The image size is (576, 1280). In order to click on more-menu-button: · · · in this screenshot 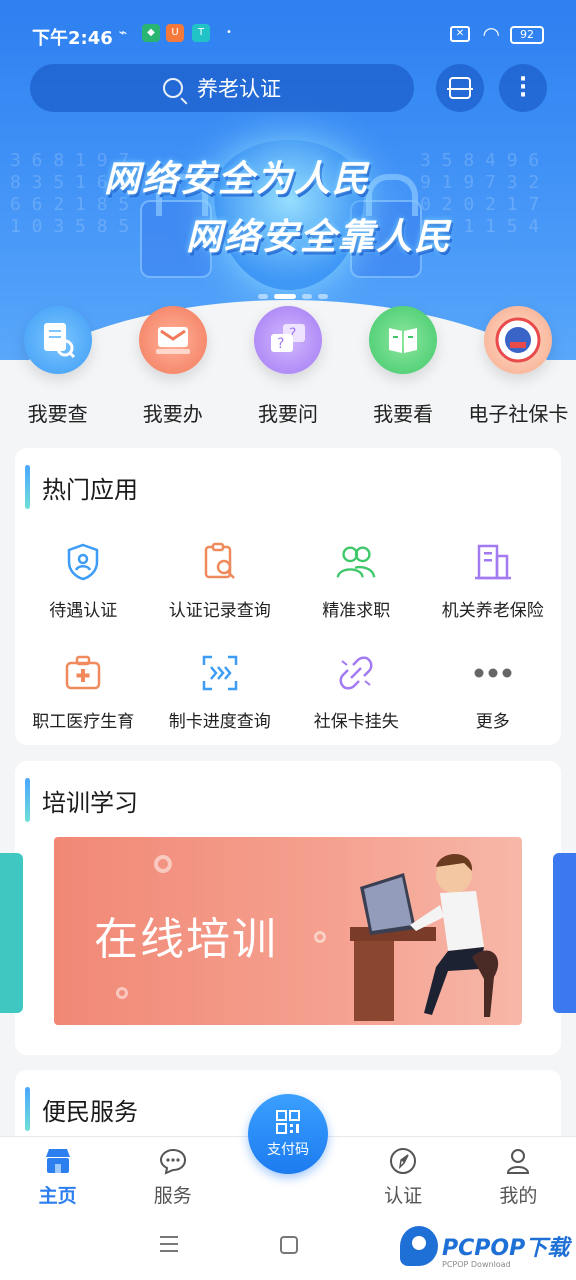, I will do `click(523, 88)`.